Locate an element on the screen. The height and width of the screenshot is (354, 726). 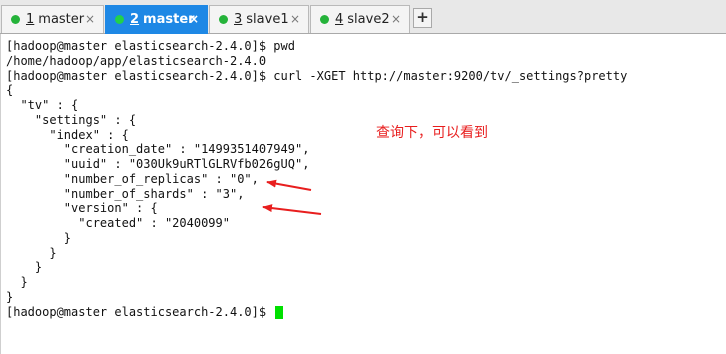
terminal-line: /home/hadoop/app/elasticsearch-2.4.0 is located at coordinates (136, 60).